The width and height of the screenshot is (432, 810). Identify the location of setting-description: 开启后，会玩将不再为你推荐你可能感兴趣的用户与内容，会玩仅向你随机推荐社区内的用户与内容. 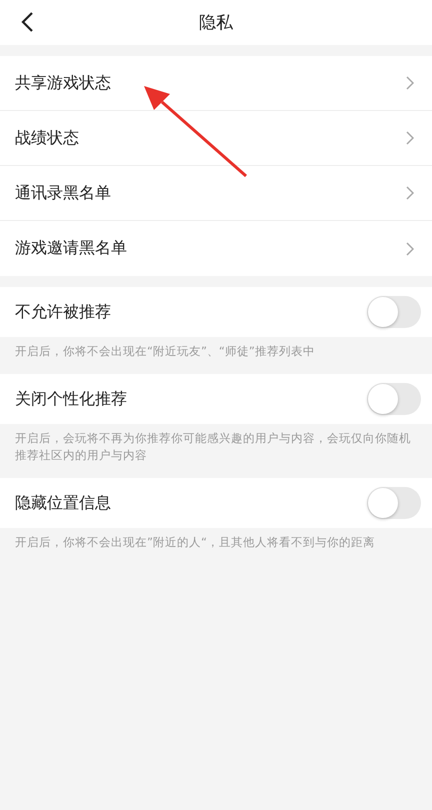
(213, 447).